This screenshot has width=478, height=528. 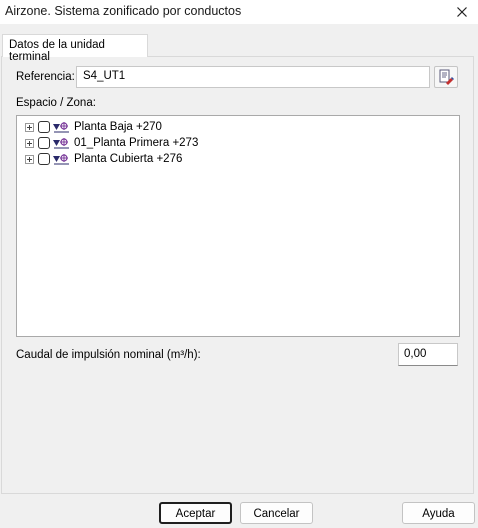 What do you see at coordinates (438, 513) in the screenshot?
I see `help-button: Ayuda` at bounding box center [438, 513].